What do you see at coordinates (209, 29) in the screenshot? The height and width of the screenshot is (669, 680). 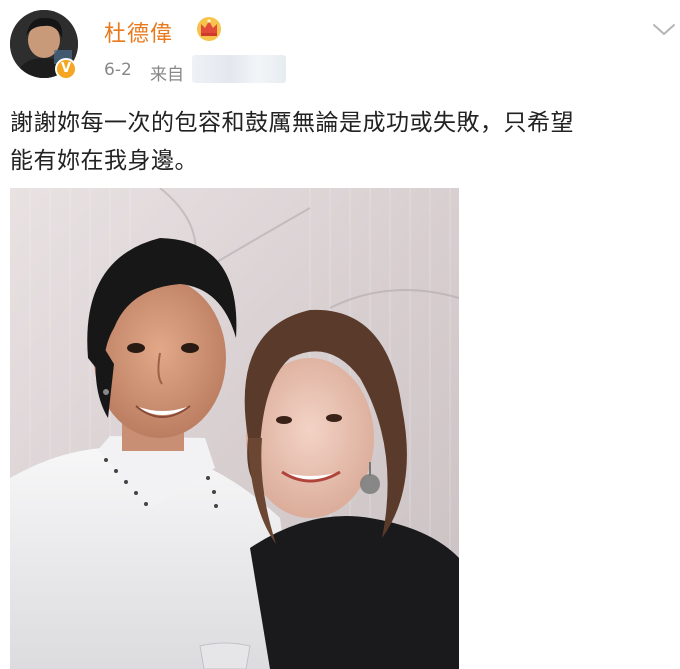 I see `crown-icon` at bounding box center [209, 29].